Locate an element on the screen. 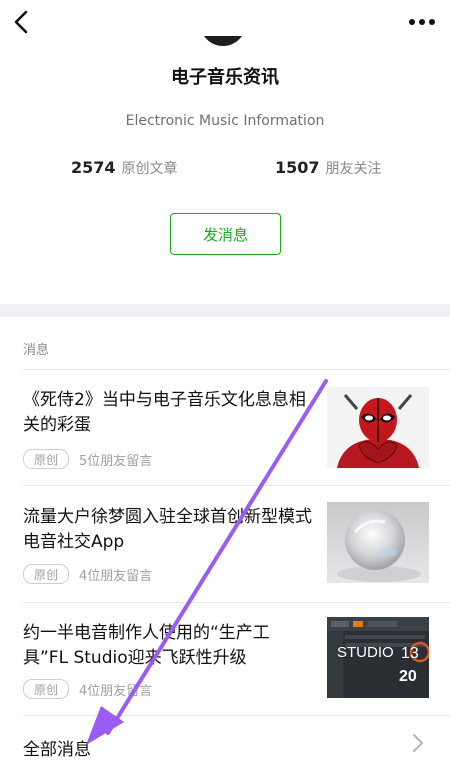 The height and width of the screenshot is (775, 450). account-name: 电子音乐资讯 is located at coordinates (225, 77).